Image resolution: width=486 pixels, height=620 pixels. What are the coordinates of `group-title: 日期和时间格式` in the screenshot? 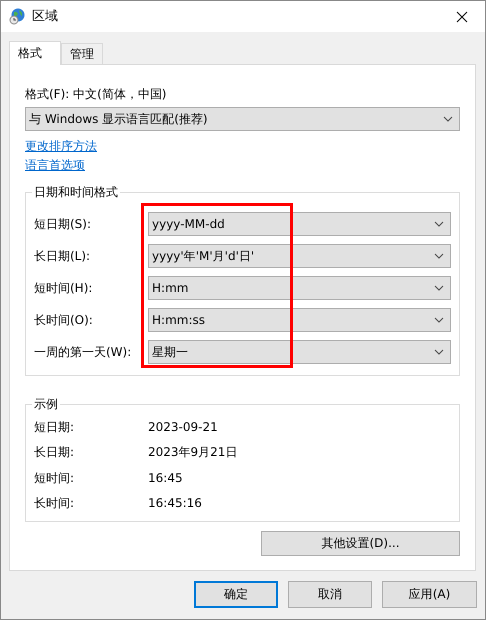 It's located at (76, 192).